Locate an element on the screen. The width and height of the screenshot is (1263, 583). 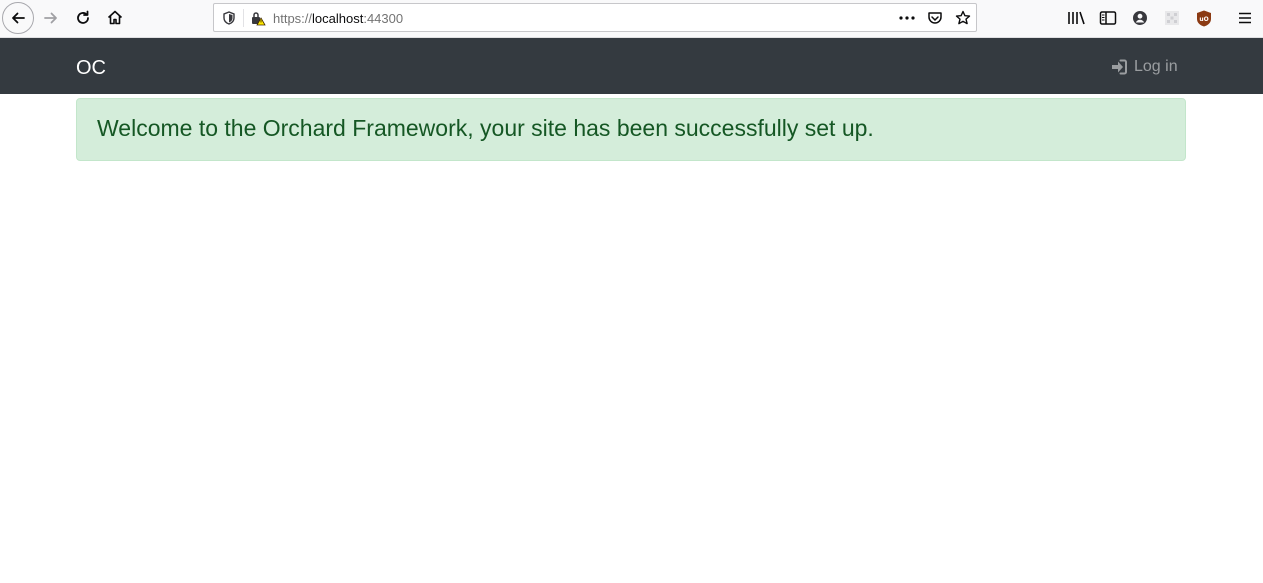
sidebar-icon is located at coordinates (1108, 18).